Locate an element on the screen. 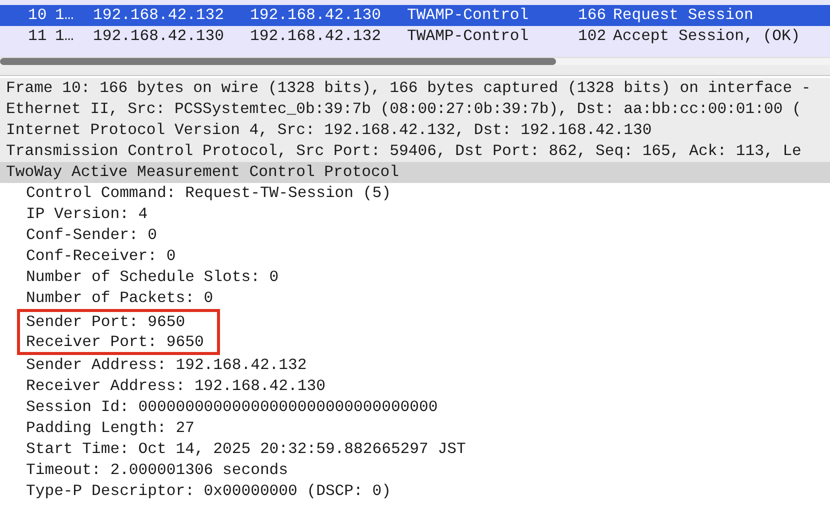  tree-item: Sender Address: 192.168.42.132 is located at coordinates (415, 365).